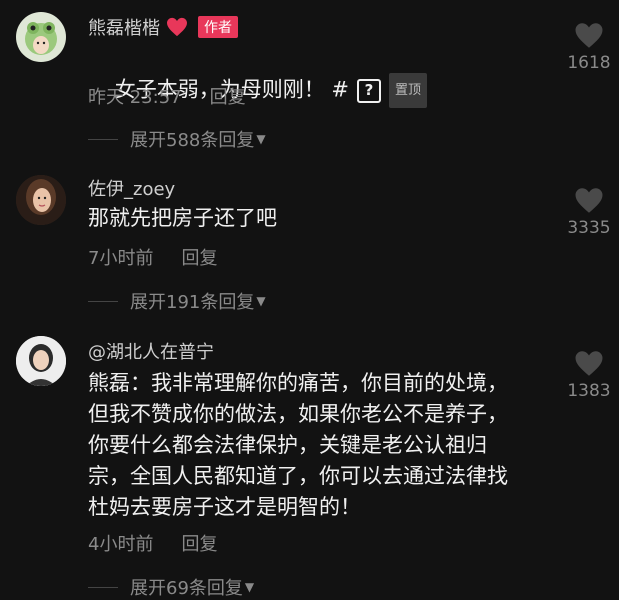 Image resolution: width=619 pixels, height=600 pixels. I want to click on like-button: 1383, so click(589, 375).